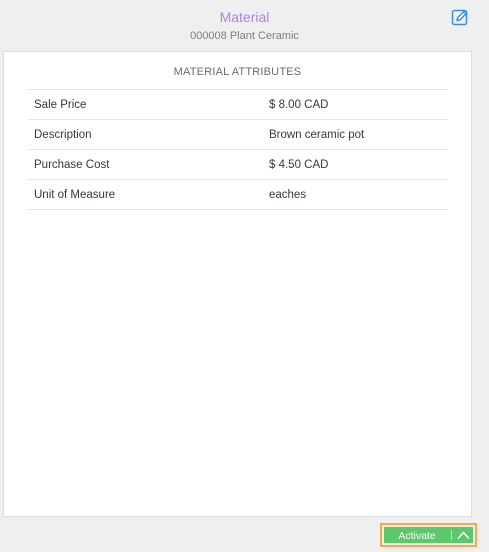 The image size is (489, 552). Describe the element at coordinates (60, 105) in the screenshot. I see `attribute-label: Sale Price` at that location.